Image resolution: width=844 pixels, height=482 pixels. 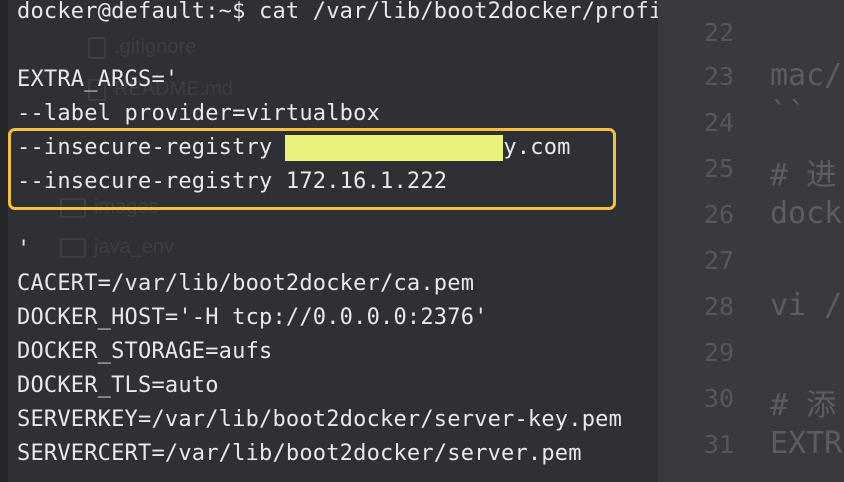 I want to click on ghost-tree-gitignore: .gitignore, so click(x=142, y=47).